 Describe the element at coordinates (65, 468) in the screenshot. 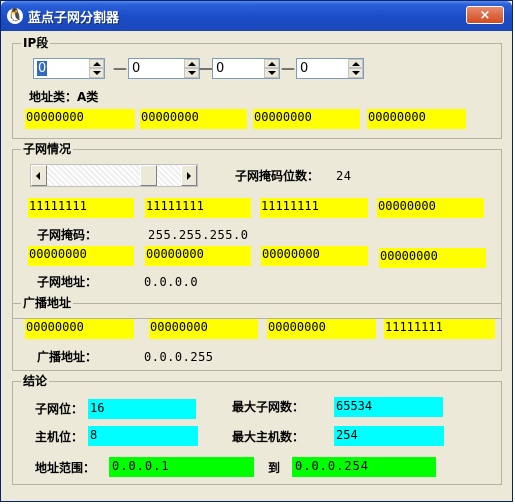

I see `address-range-label: 地址范围：` at that location.